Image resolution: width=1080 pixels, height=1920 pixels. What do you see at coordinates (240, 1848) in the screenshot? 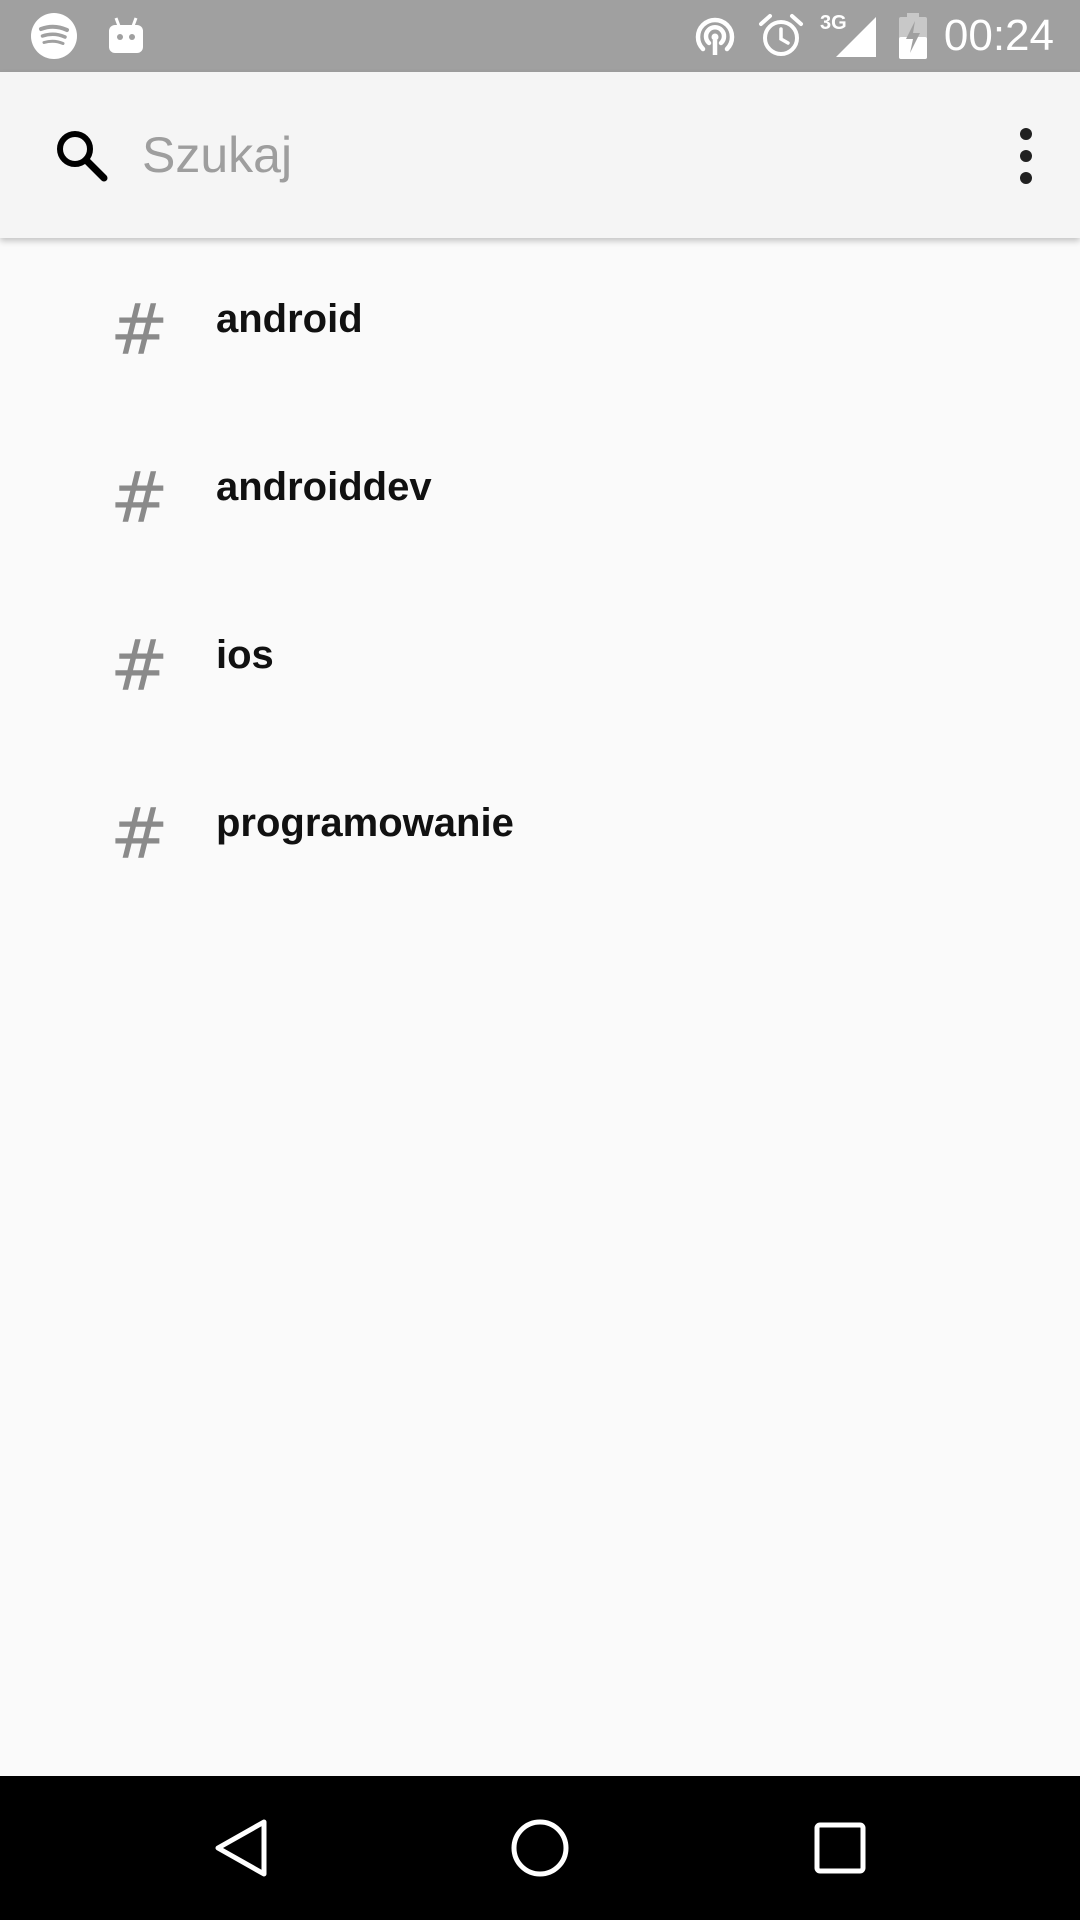
I see `back-icon` at bounding box center [240, 1848].